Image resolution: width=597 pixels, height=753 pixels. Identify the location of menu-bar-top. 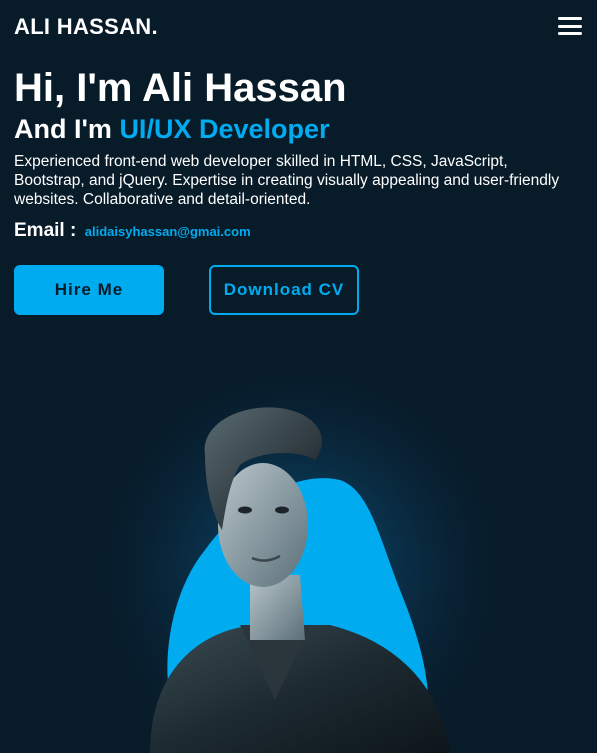
(570, 18).